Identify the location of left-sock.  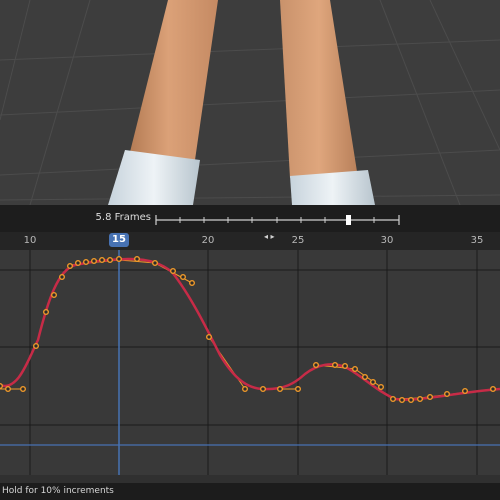
(154, 177).